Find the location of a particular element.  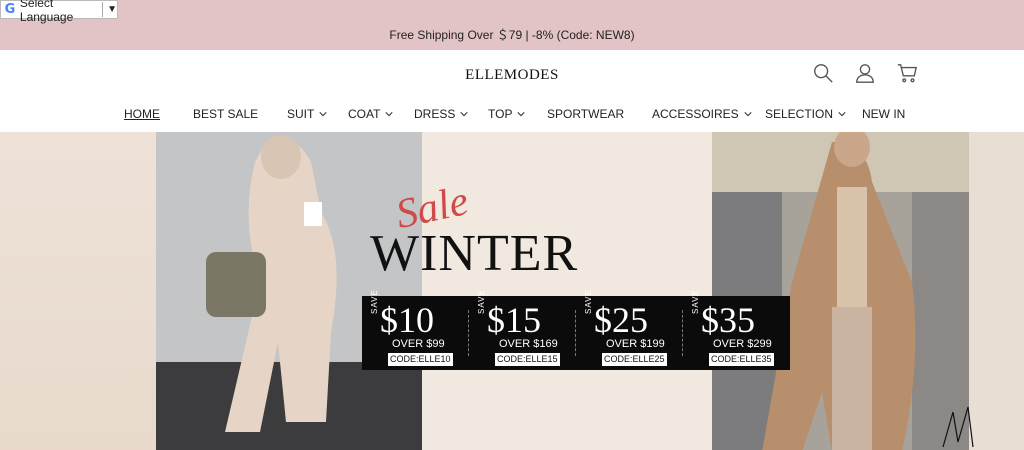

coupon-amount: $35 is located at coordinates (728, 320).